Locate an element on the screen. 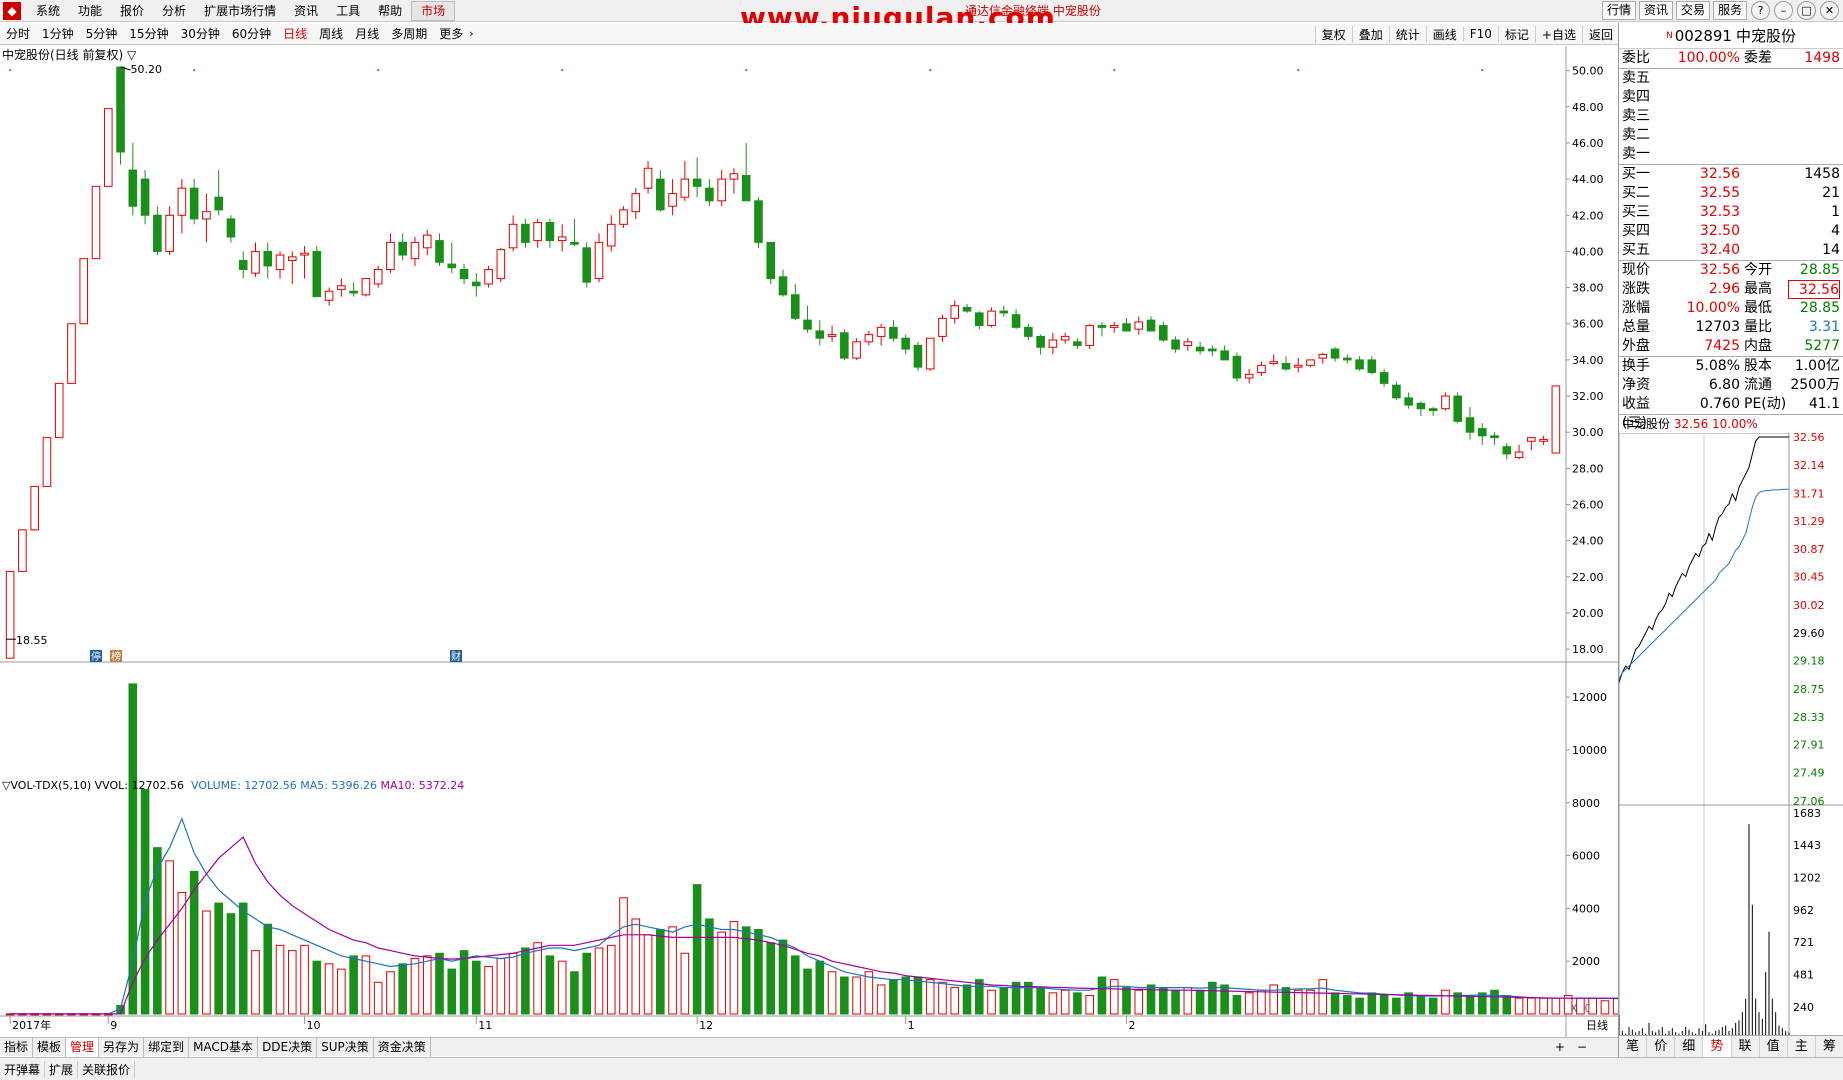 This screenshot has height=1080, width=1843. indicator-tab-5: MACD基本 is located at coordinates (224, 1047).